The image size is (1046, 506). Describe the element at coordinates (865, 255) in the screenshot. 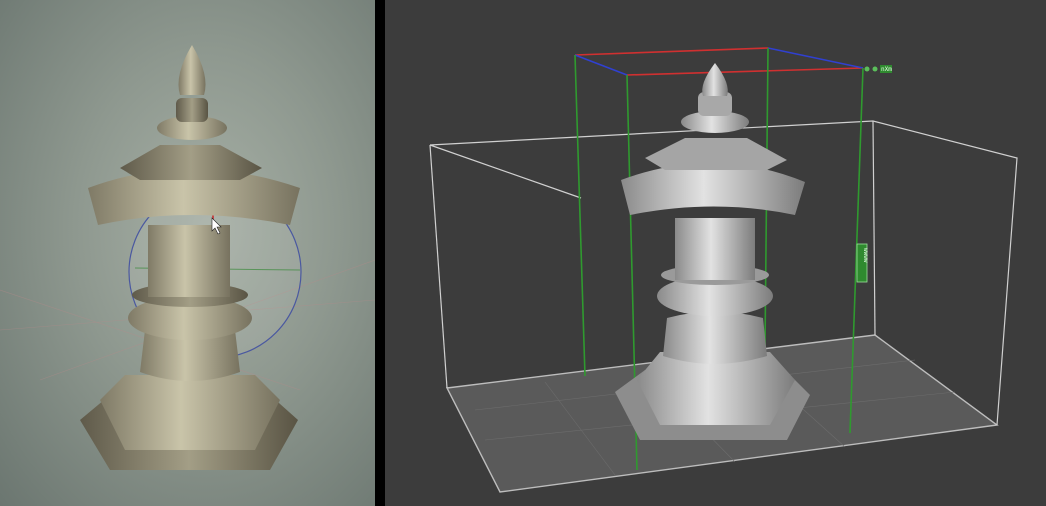

I see `side-tag-label: wwww` at that location.